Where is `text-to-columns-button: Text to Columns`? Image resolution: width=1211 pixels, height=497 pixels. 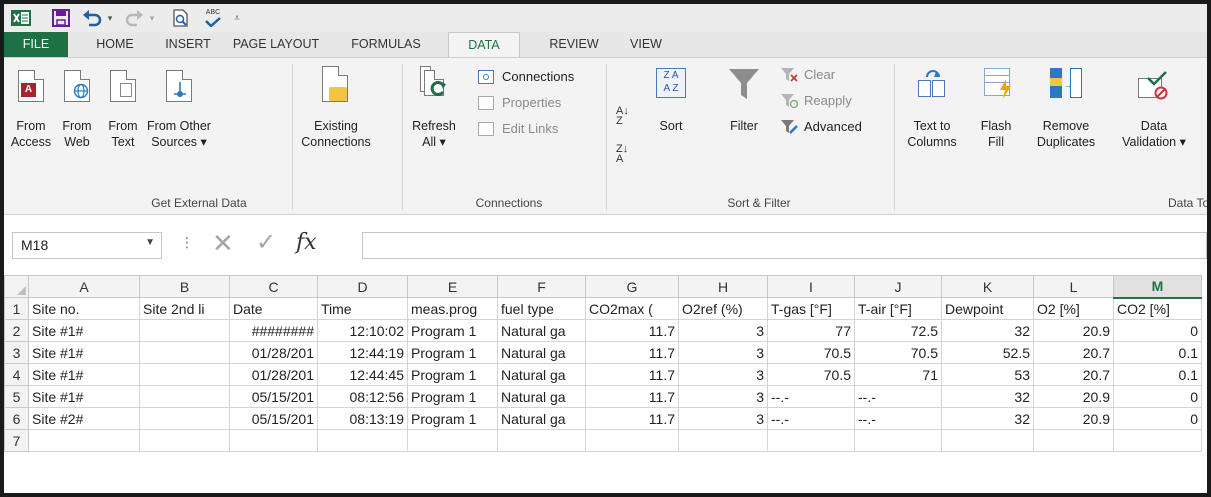
text-to-columns-button: Text to Columns is located at coordinates (932, 126).